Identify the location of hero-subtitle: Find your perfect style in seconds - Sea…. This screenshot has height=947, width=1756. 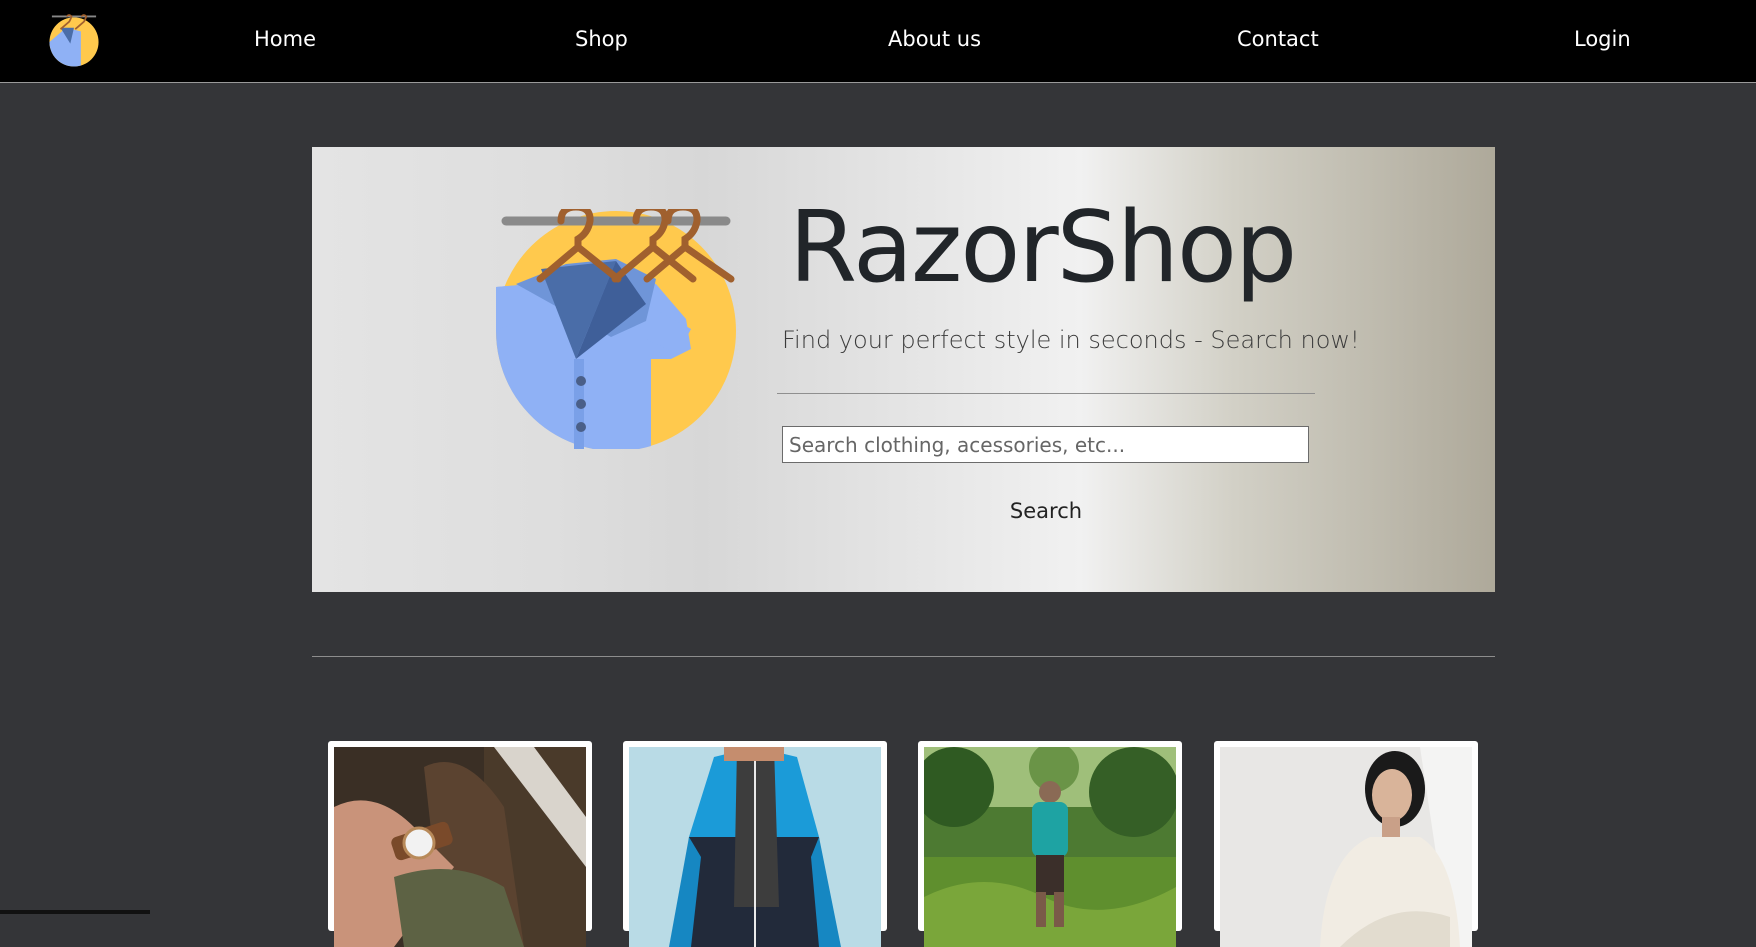
(1071, 340).